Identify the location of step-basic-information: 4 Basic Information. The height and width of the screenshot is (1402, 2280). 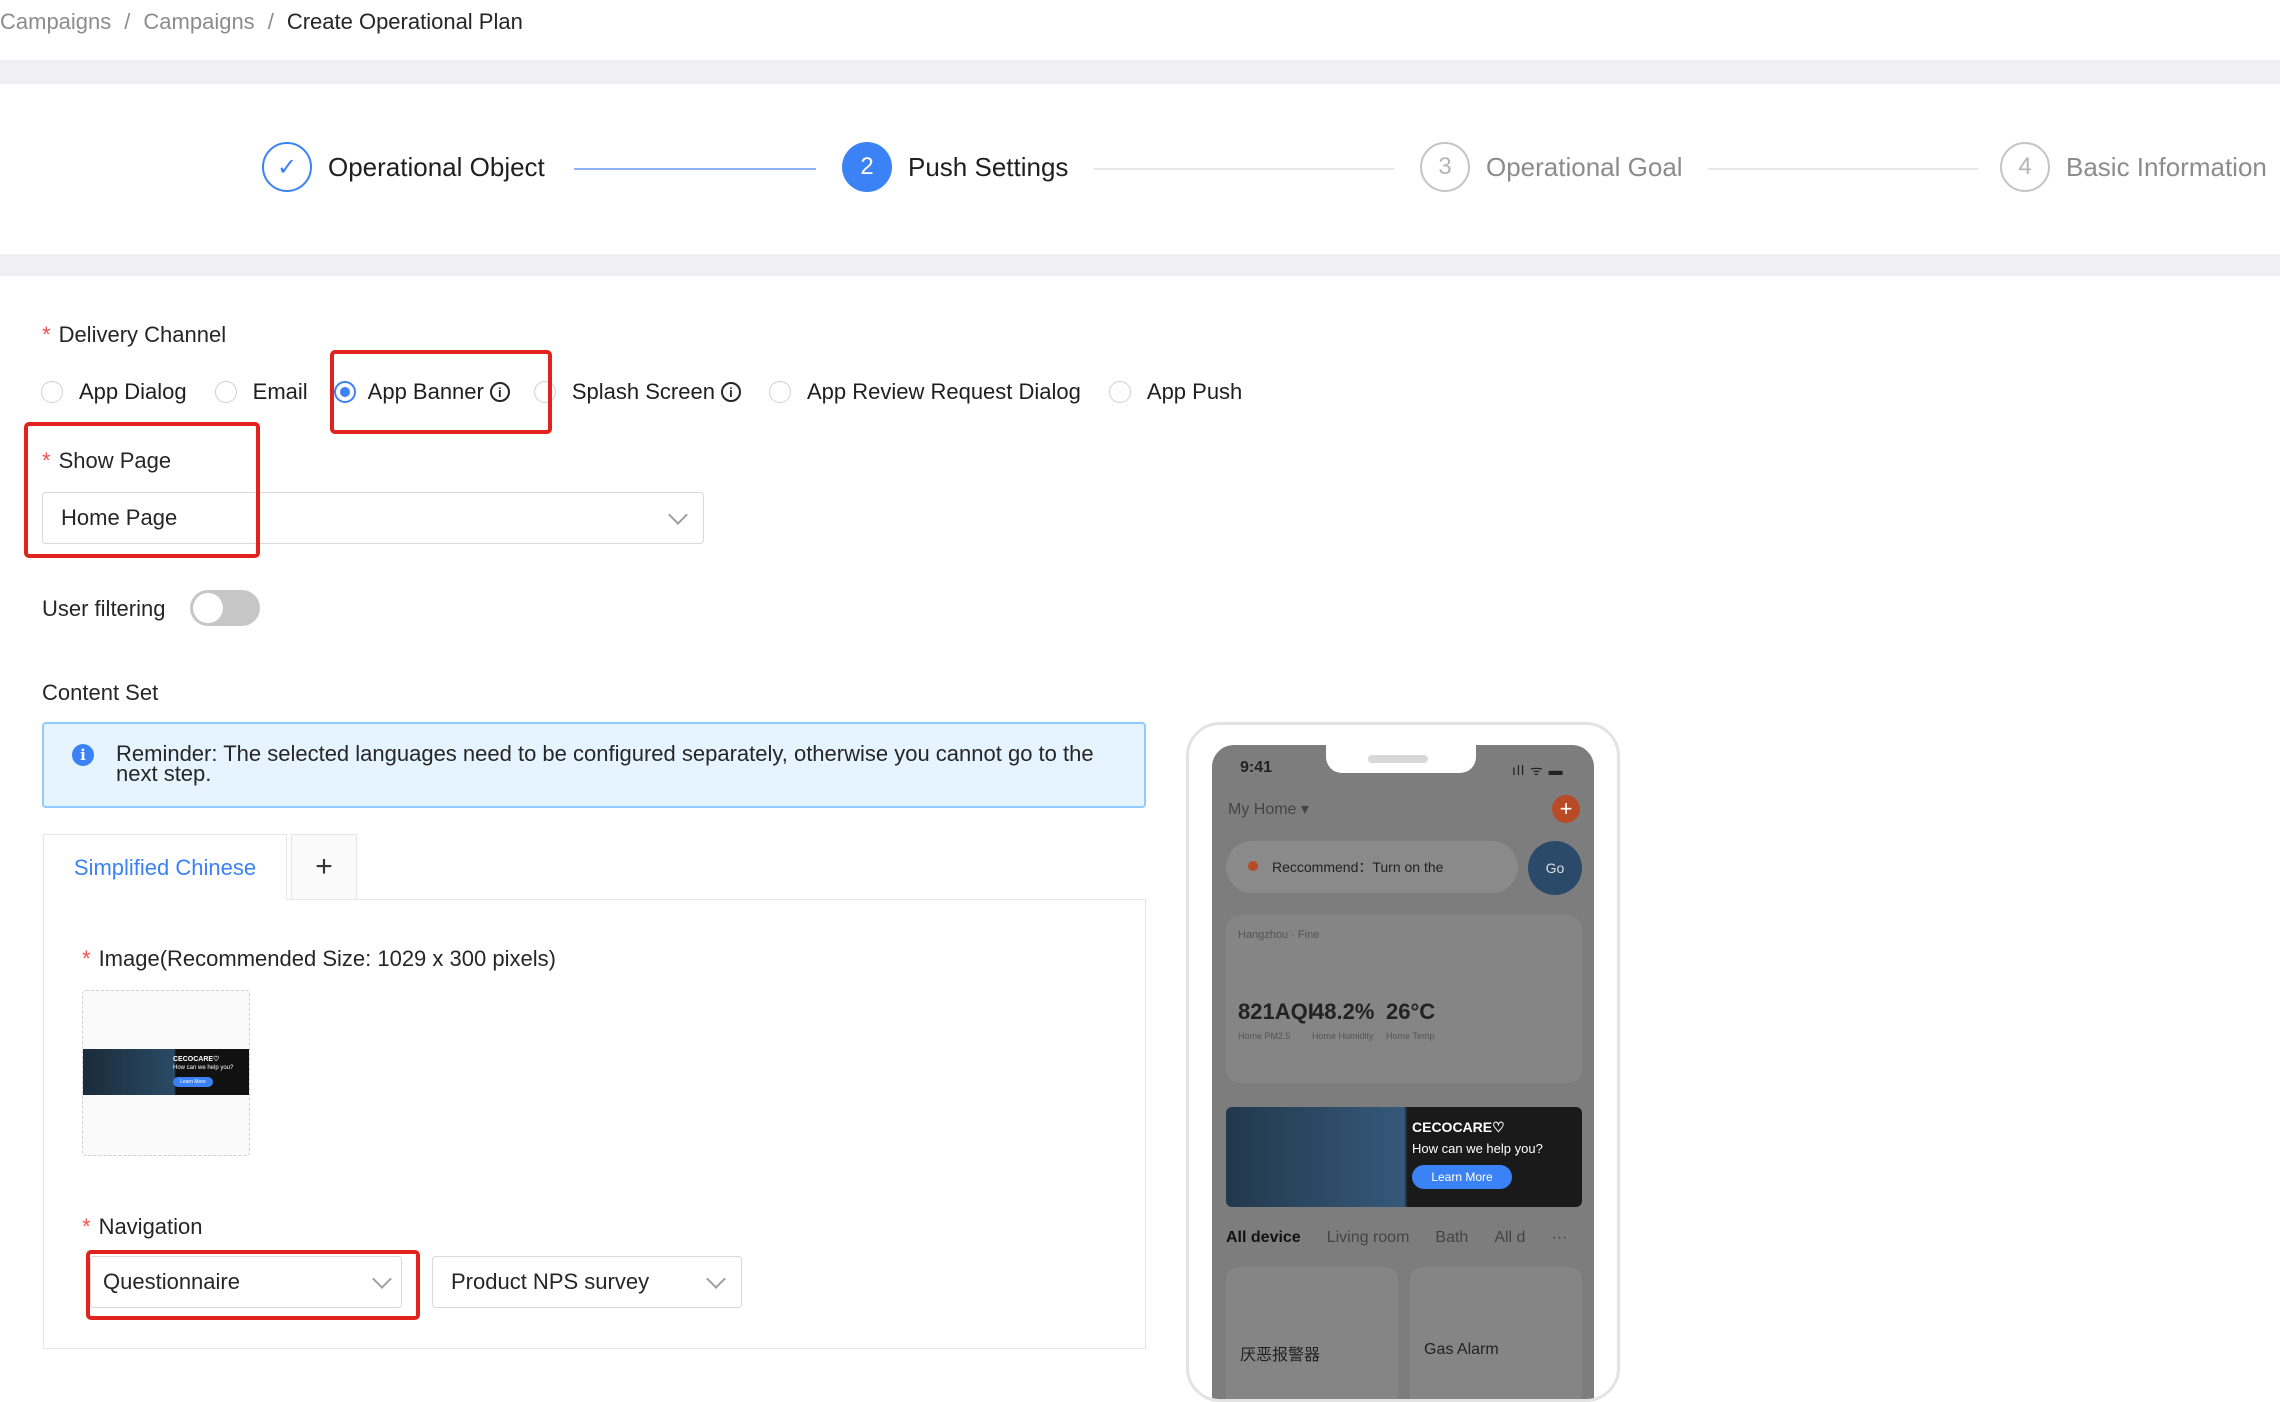
(2133, 167).